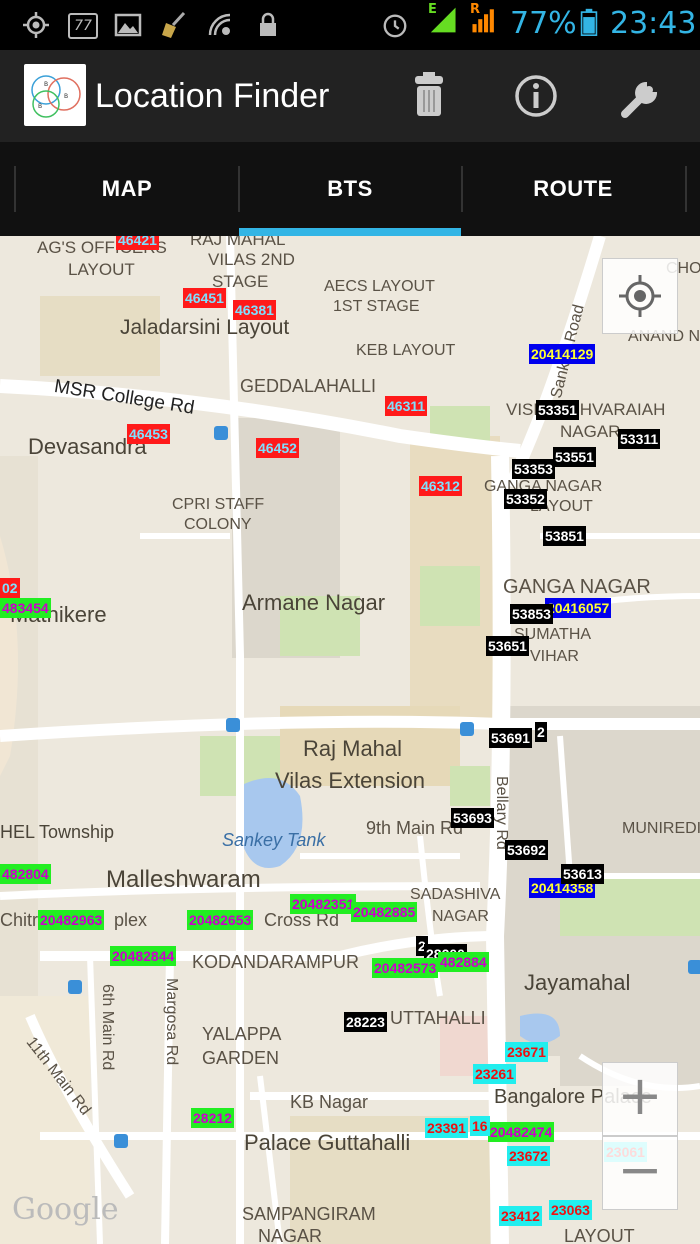 This screenshot has height=1244, width=700. Describe the element at coordinates (578, 608) in the screenshot. I see `bts-marker: 20416057` at that location.